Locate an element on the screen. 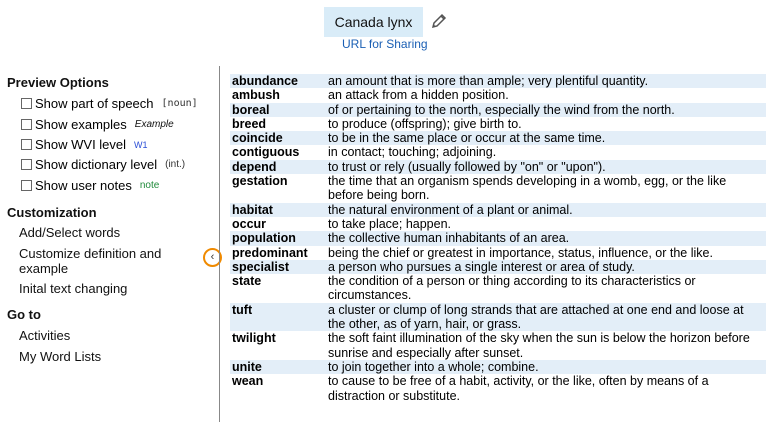  examples-checkbox is located at coordinates (26, 124).